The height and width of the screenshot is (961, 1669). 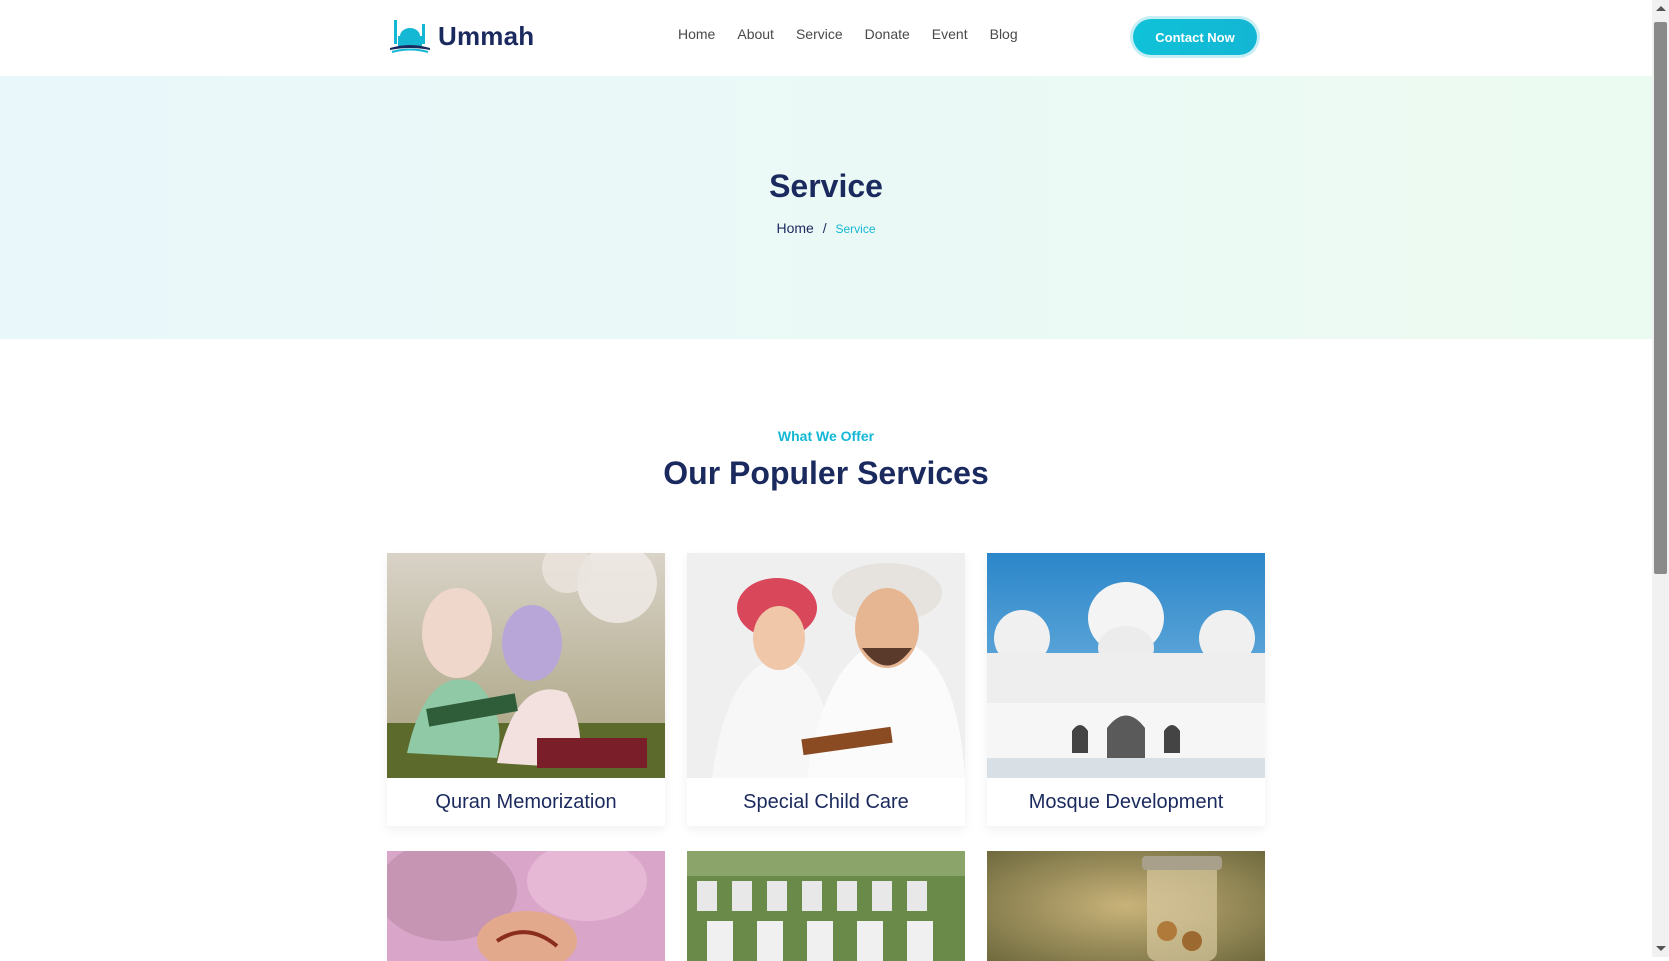 I want to click on service-card-child-care: Special Child Care, so click(x=826, y=689).